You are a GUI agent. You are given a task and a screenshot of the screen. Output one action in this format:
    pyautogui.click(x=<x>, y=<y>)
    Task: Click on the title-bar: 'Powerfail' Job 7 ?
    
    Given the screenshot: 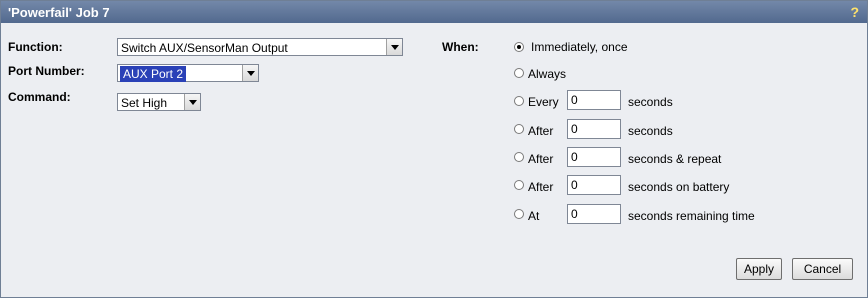 What is the action you would take?
    pyautogui.click(x=434, y=12)
    